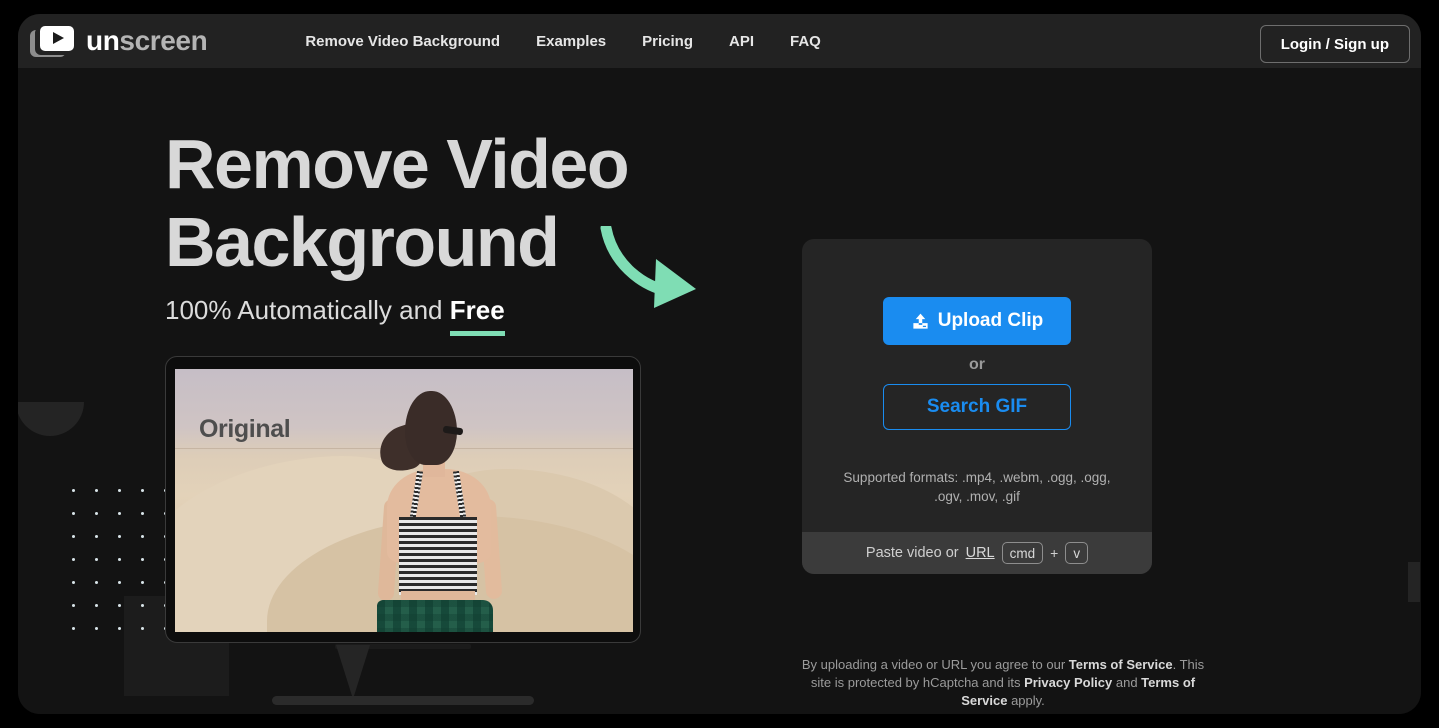  I want to click on curved-arrow-down-right-icon, so click(648, 267).